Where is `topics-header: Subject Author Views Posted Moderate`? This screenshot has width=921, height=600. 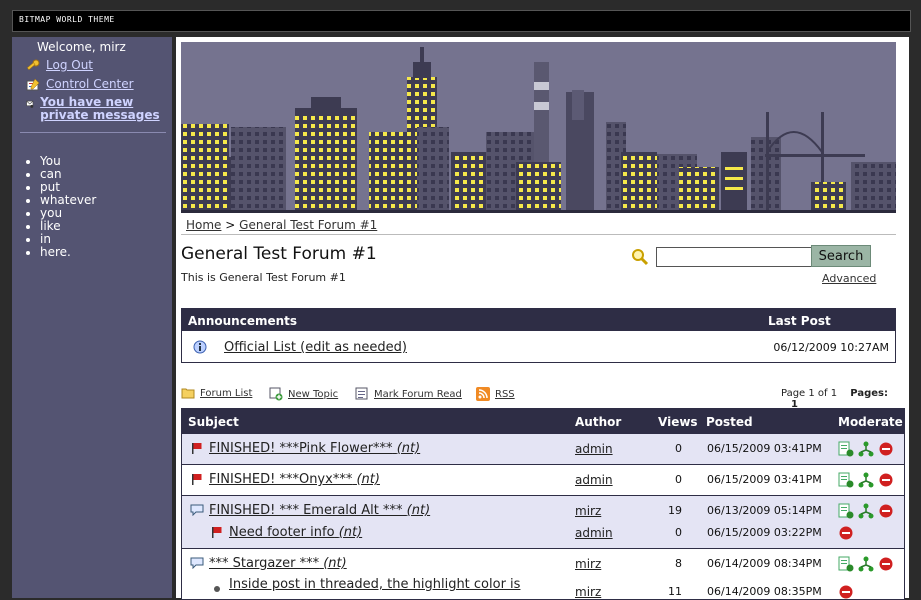
topics-header: Subject Author Views Posted Moderate is located at coordinates (543, 421).